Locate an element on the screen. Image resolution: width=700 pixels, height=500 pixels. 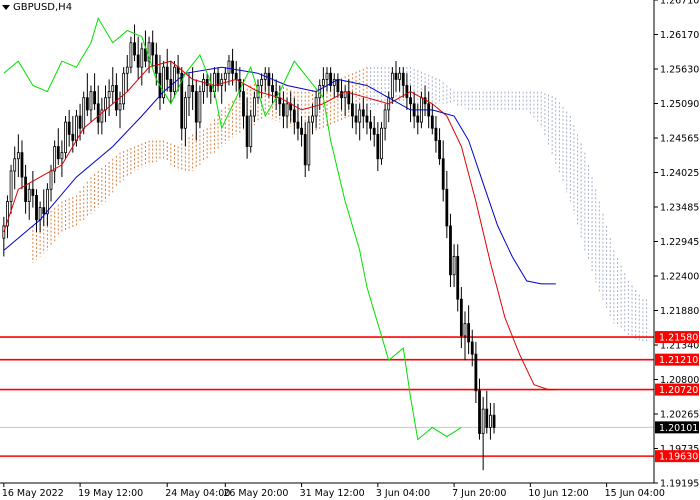
price-tick-label: 1.26170 is located at coordinates (679, 35).